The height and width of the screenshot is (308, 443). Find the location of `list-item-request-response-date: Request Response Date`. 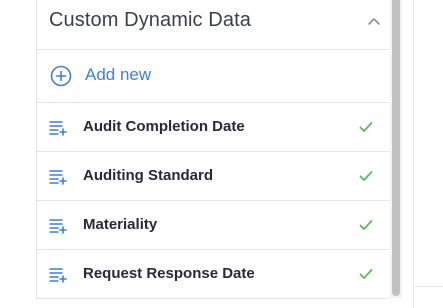

list-item-request-response-date: Request Response Date is located at coordinates (213, 274).